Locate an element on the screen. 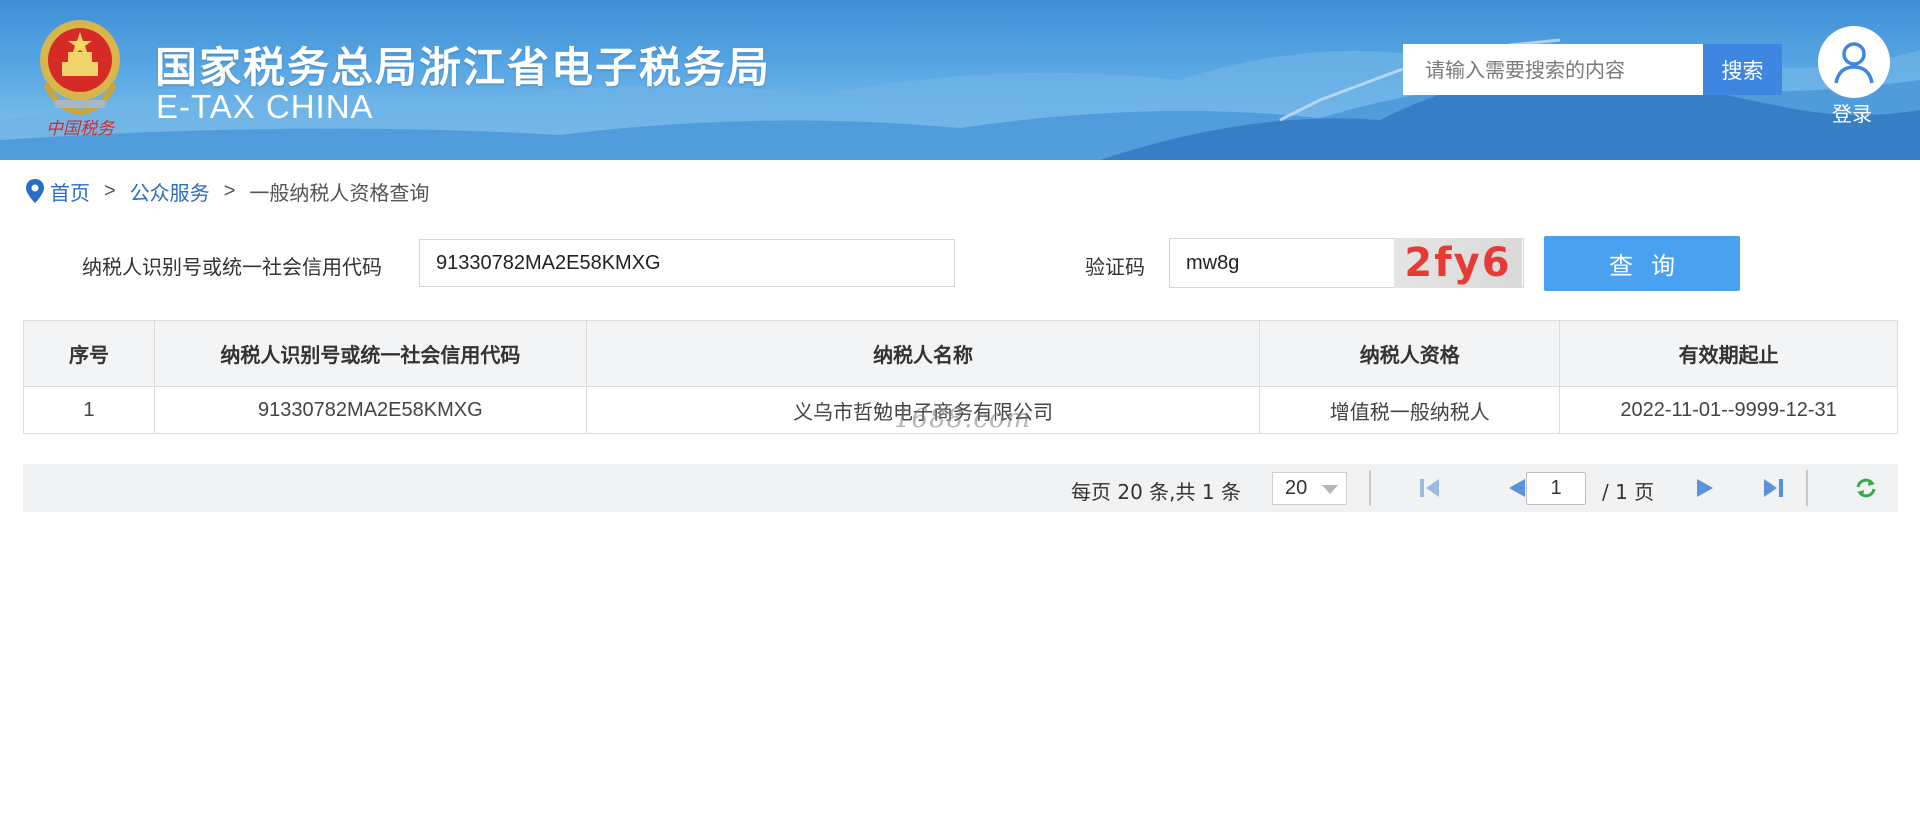  cell-validity: 2022-11-01--9999-12-31 is located at coordinates (1728, 410).